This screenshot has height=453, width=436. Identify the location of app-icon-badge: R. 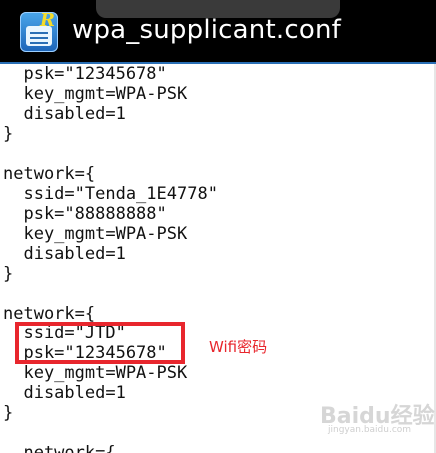
(47, 21).